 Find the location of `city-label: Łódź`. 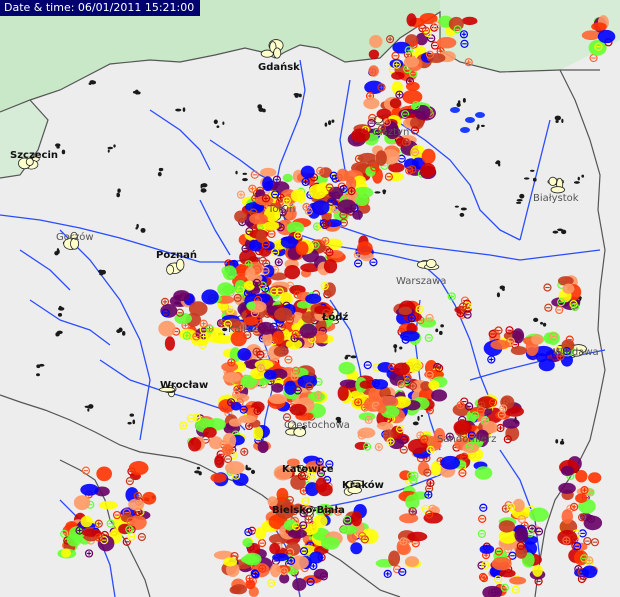

city-label: Łódź is located at coordinates (335, 317).